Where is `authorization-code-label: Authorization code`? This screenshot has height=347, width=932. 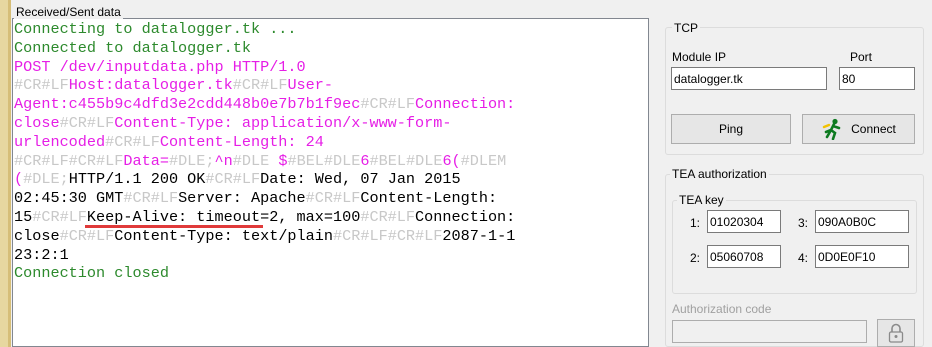 authorization-code-label: Authorization code is located at coordinates (722, 309).